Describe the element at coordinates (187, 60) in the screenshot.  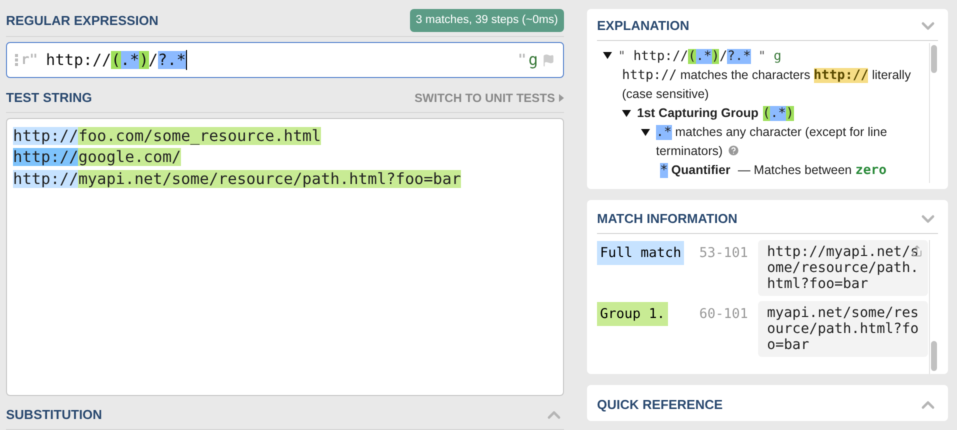
I see `text-cursor` at that location.